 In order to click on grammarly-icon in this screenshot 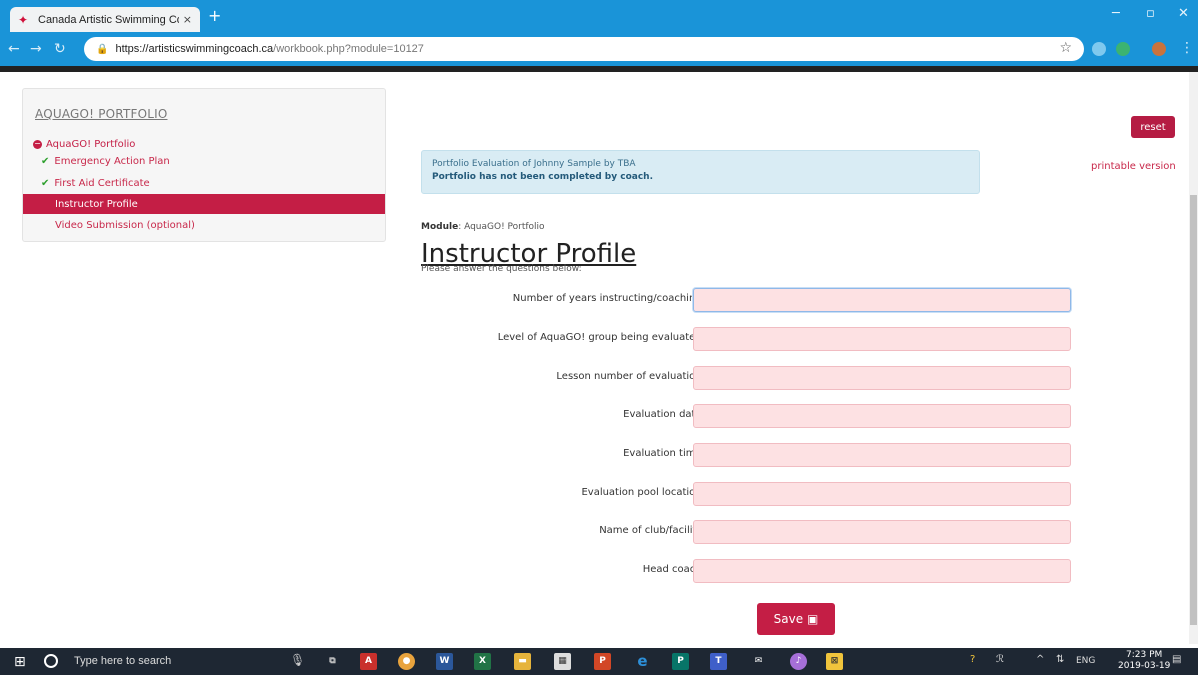, I will do `click(1123, 49)`.